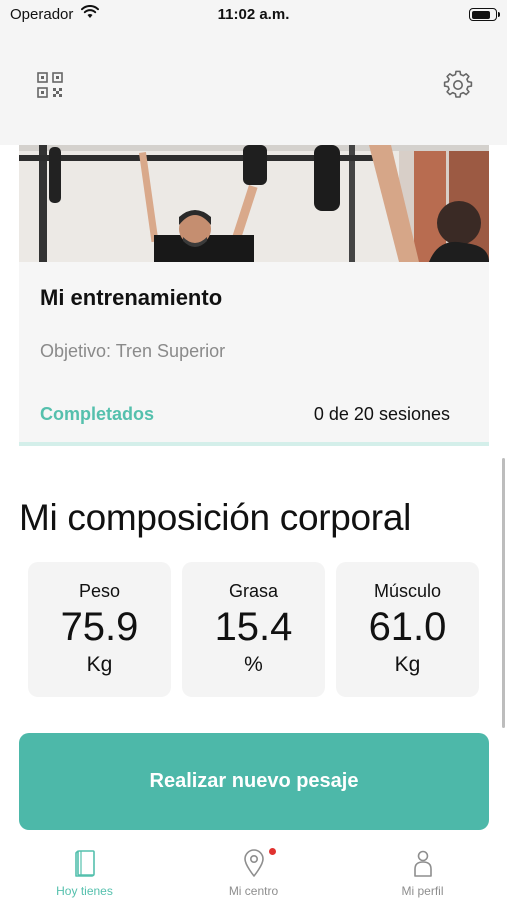 This screenshot has height=900, width=507. What do you see at coordinates (84, 891) in the screenshot?
I see `tab-label: Hoy tienes` at bounding box center [84, 891].